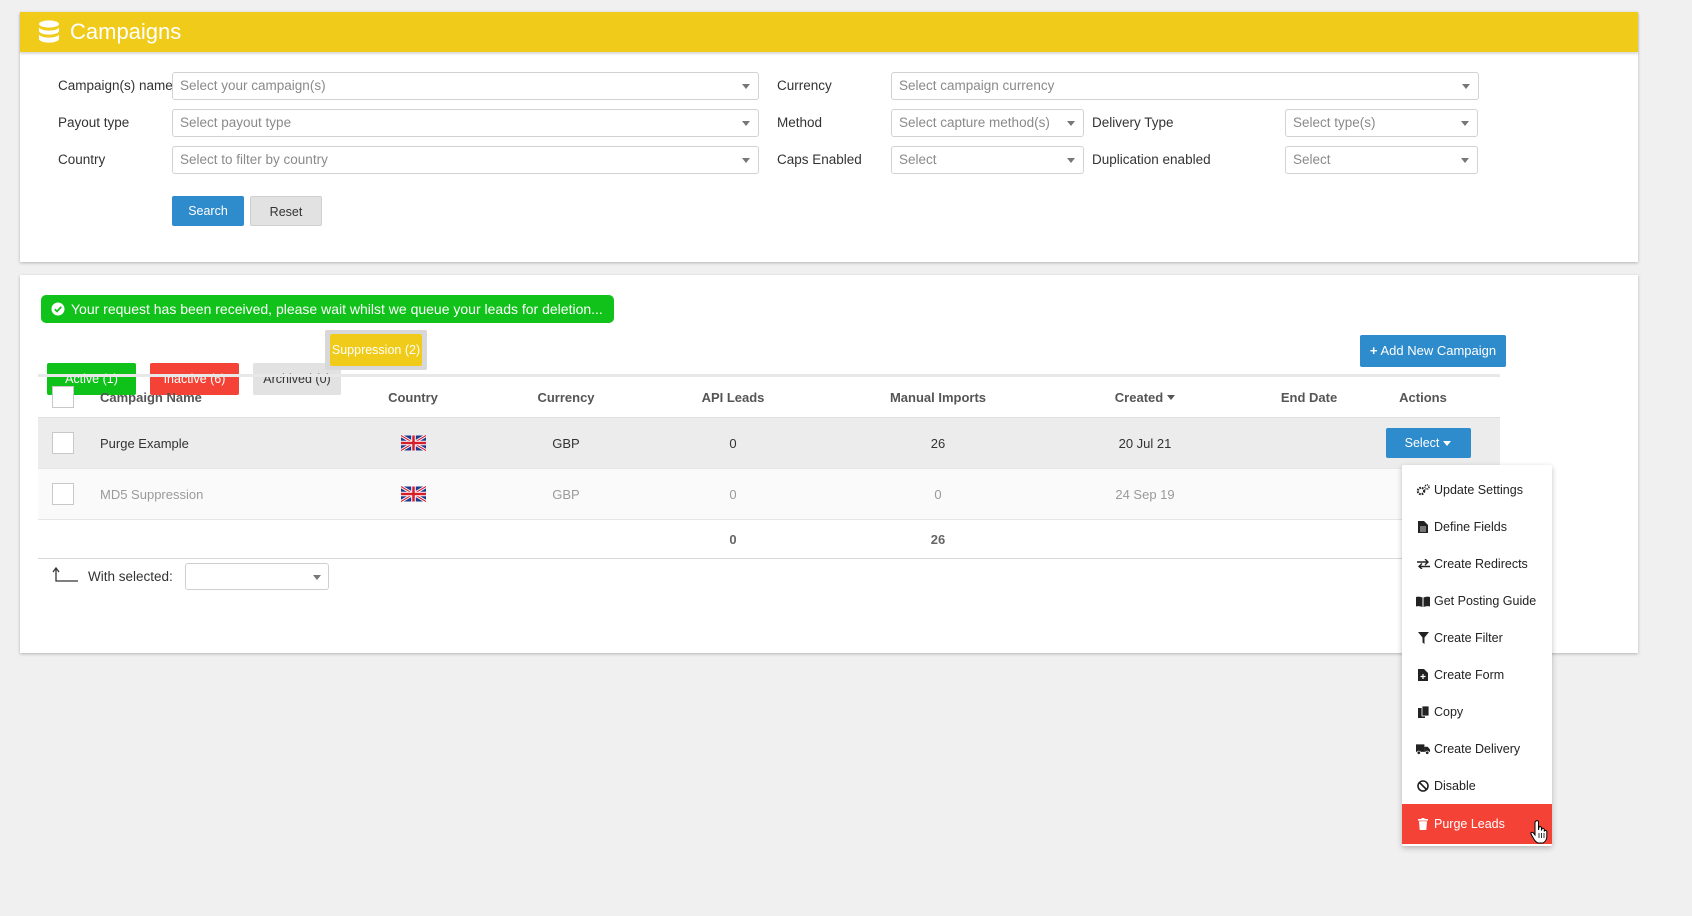 The height and width of the screenshot is (916, 1692). I want to click on campaign-name-label: Campaign(s) name, so click(115, 85).